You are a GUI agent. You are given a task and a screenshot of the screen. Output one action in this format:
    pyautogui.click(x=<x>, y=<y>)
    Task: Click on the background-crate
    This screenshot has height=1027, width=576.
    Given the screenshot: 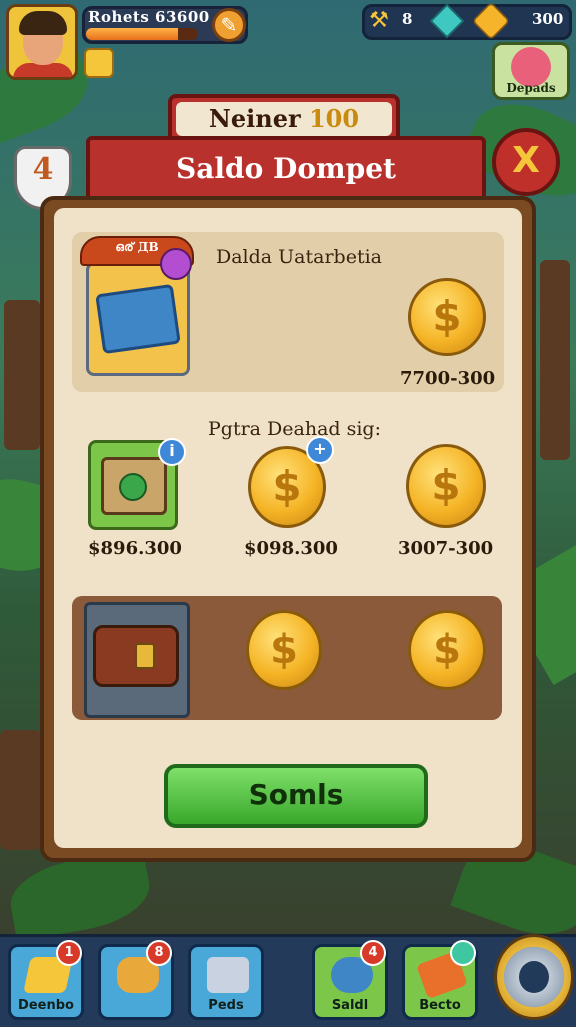 What is the action you would take?
    pyautogui.click(x=20, y=790)
    